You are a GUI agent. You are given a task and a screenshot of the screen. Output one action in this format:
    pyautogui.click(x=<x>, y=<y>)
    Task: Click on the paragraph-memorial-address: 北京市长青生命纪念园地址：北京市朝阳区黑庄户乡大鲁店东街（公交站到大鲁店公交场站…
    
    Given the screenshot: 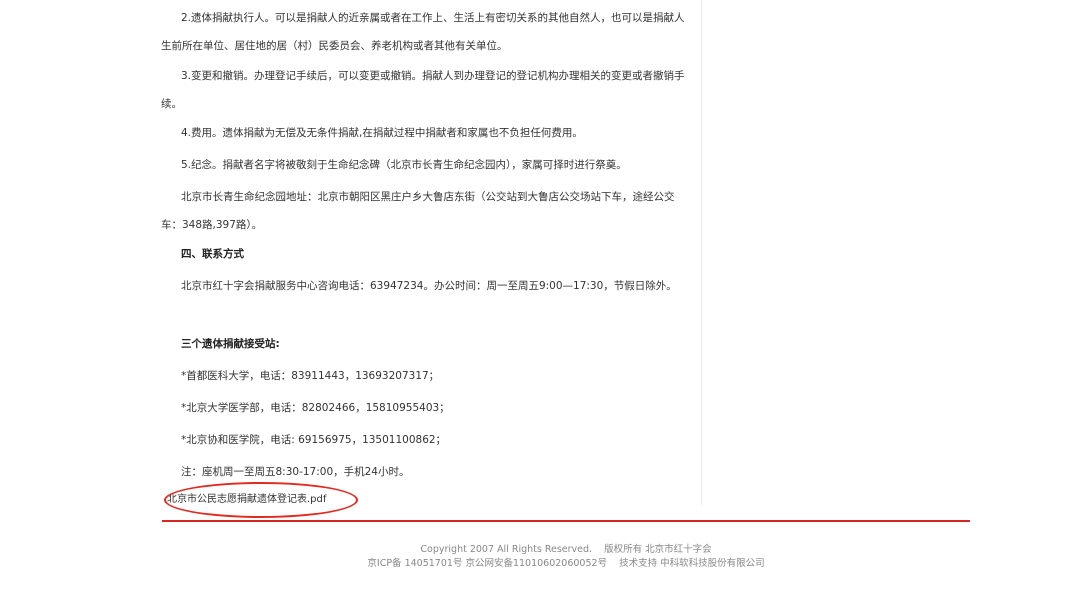 What is the action you would take?
    pyautogui.click(x=418, y=211)
    